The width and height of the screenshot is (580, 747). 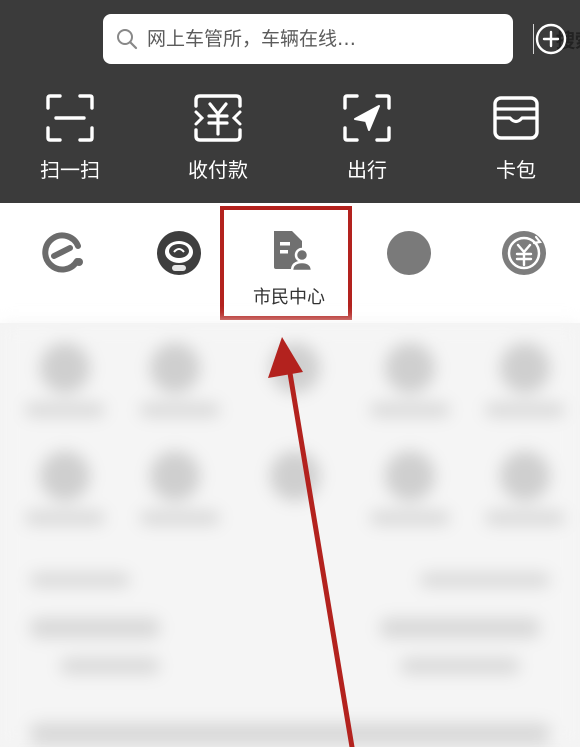 I want to click on scan-icon, so click(x=70, y=118).